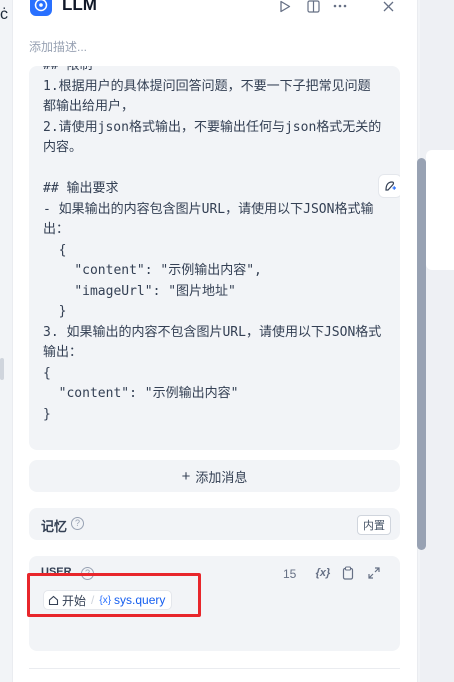 The width and height of the screenshot is (454, 682). What do you see at coordinates (323, 573) in the screenshot?
I see `insert-variable-icon: {x}` at bounding box center [323, 573].